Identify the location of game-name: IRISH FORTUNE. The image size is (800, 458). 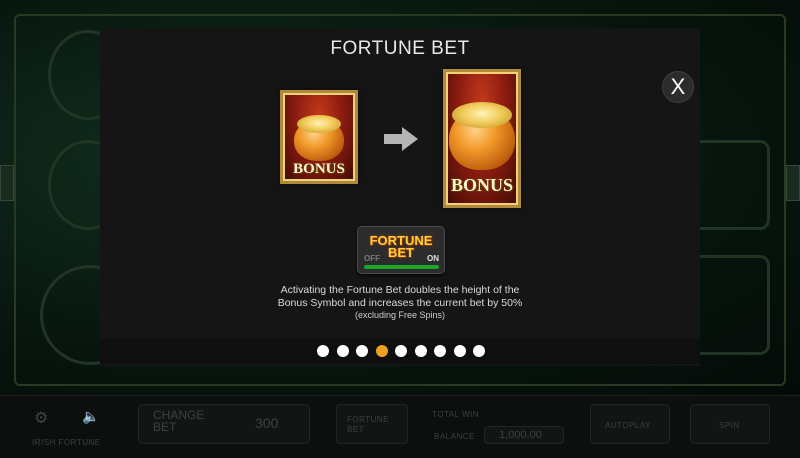
(66, 442).